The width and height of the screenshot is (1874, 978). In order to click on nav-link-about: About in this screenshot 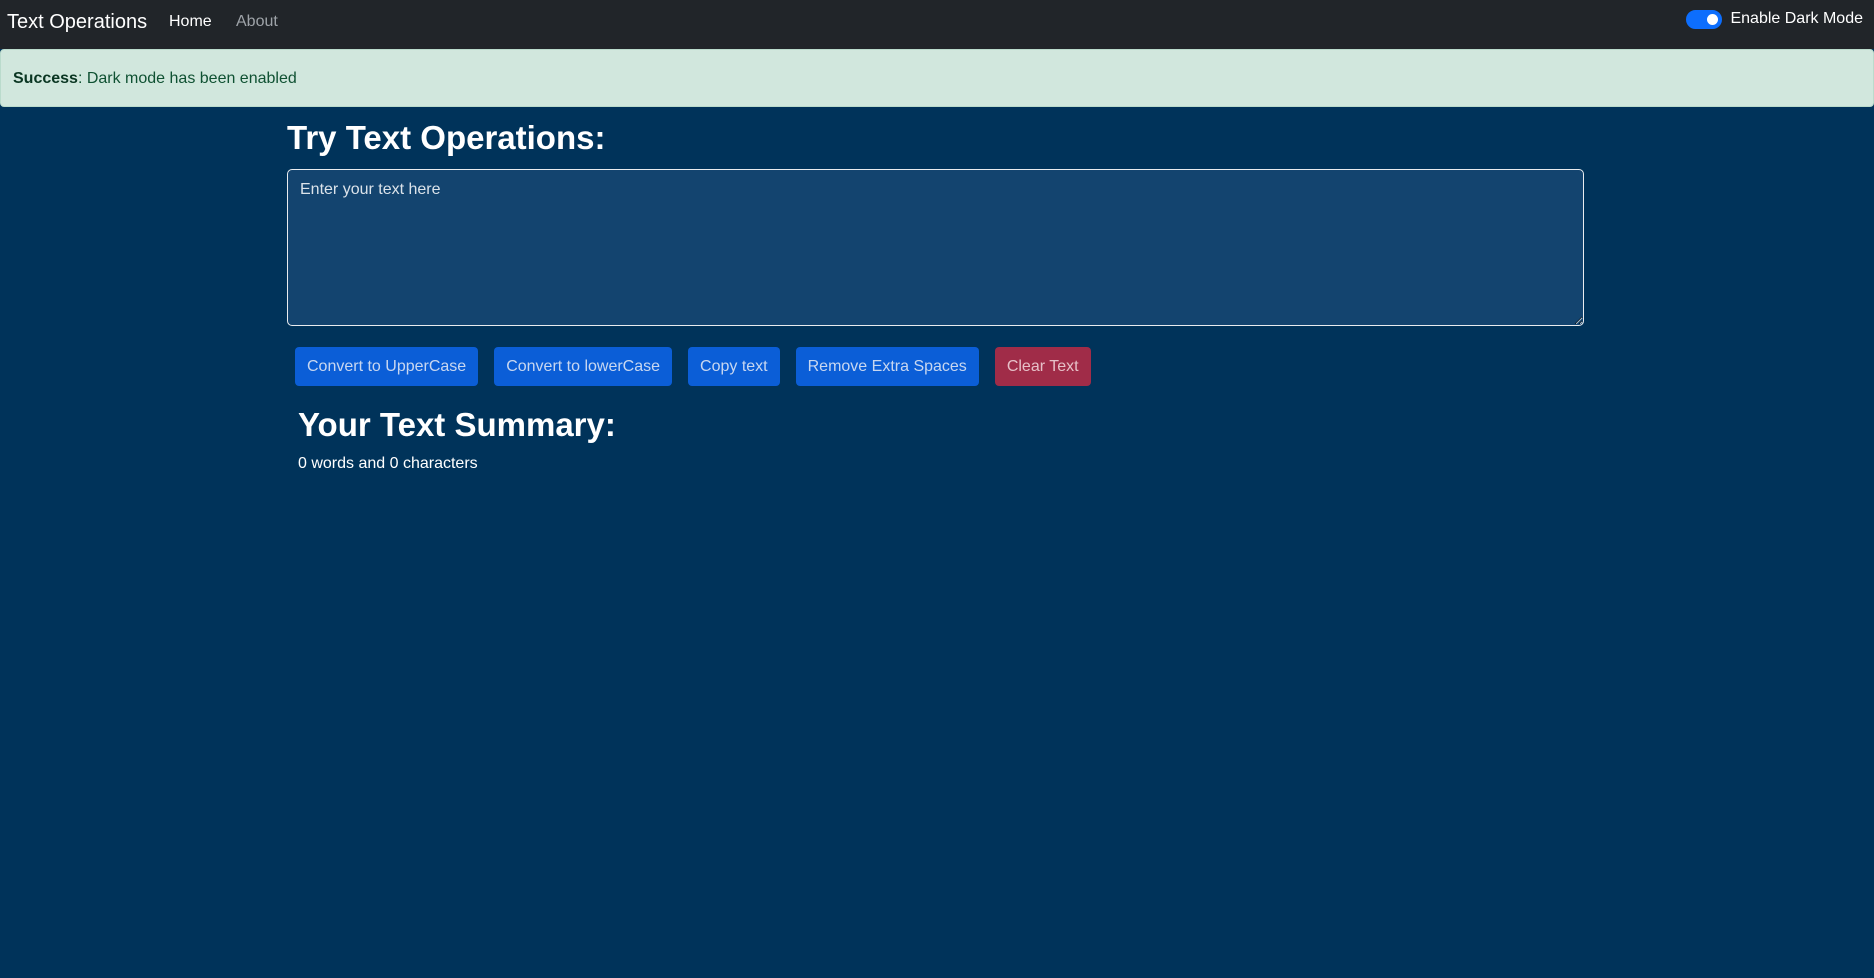, I will do `click(257, 22)`.